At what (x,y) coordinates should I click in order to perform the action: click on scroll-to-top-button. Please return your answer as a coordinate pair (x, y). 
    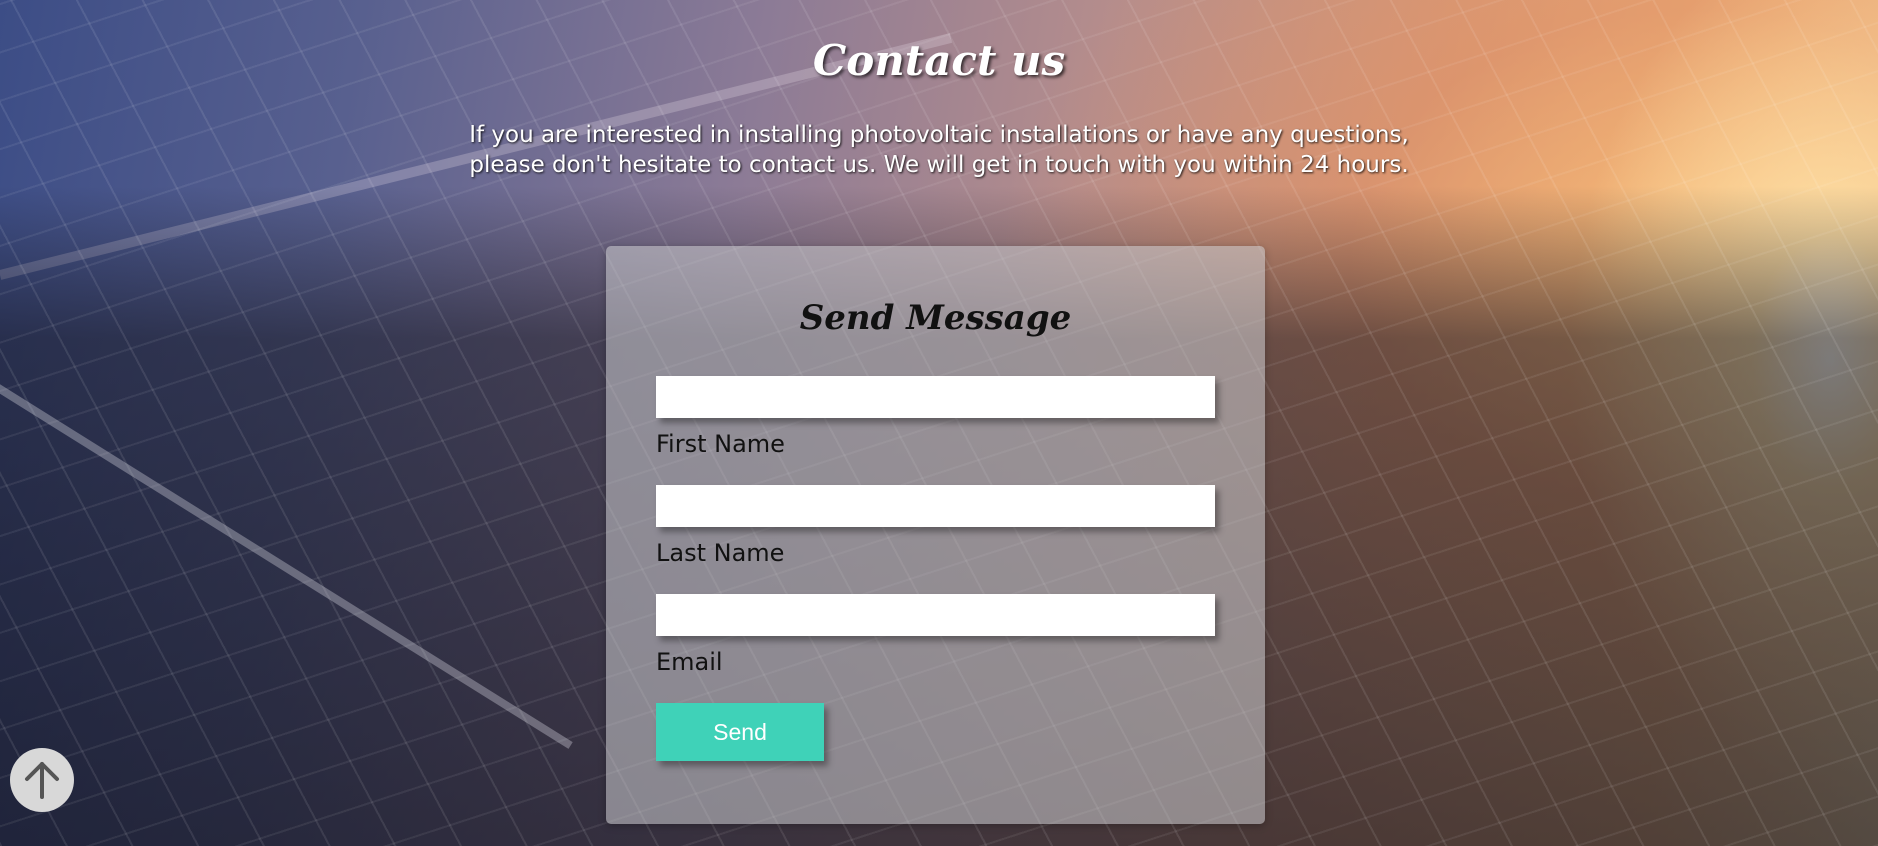
    Looking at the image, I should click on (42, 780).